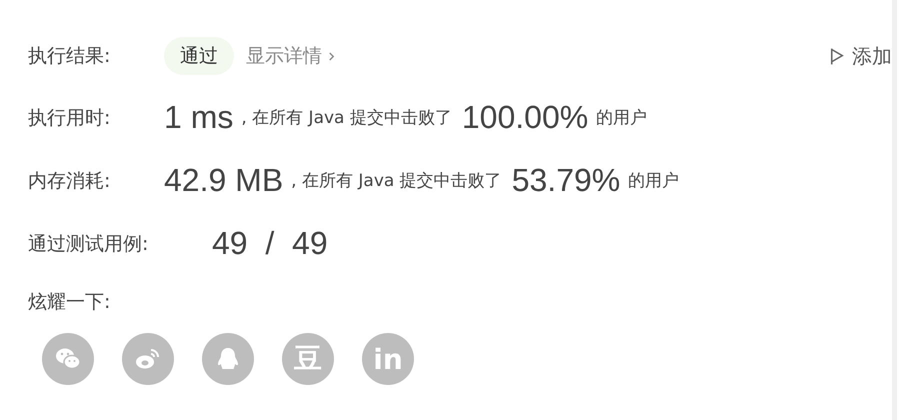 This screenshot has width=902, height=420. Describe the element at coordinates (270, 243) in the screenshot. I see `tests-value: 49 / 49` at that location.